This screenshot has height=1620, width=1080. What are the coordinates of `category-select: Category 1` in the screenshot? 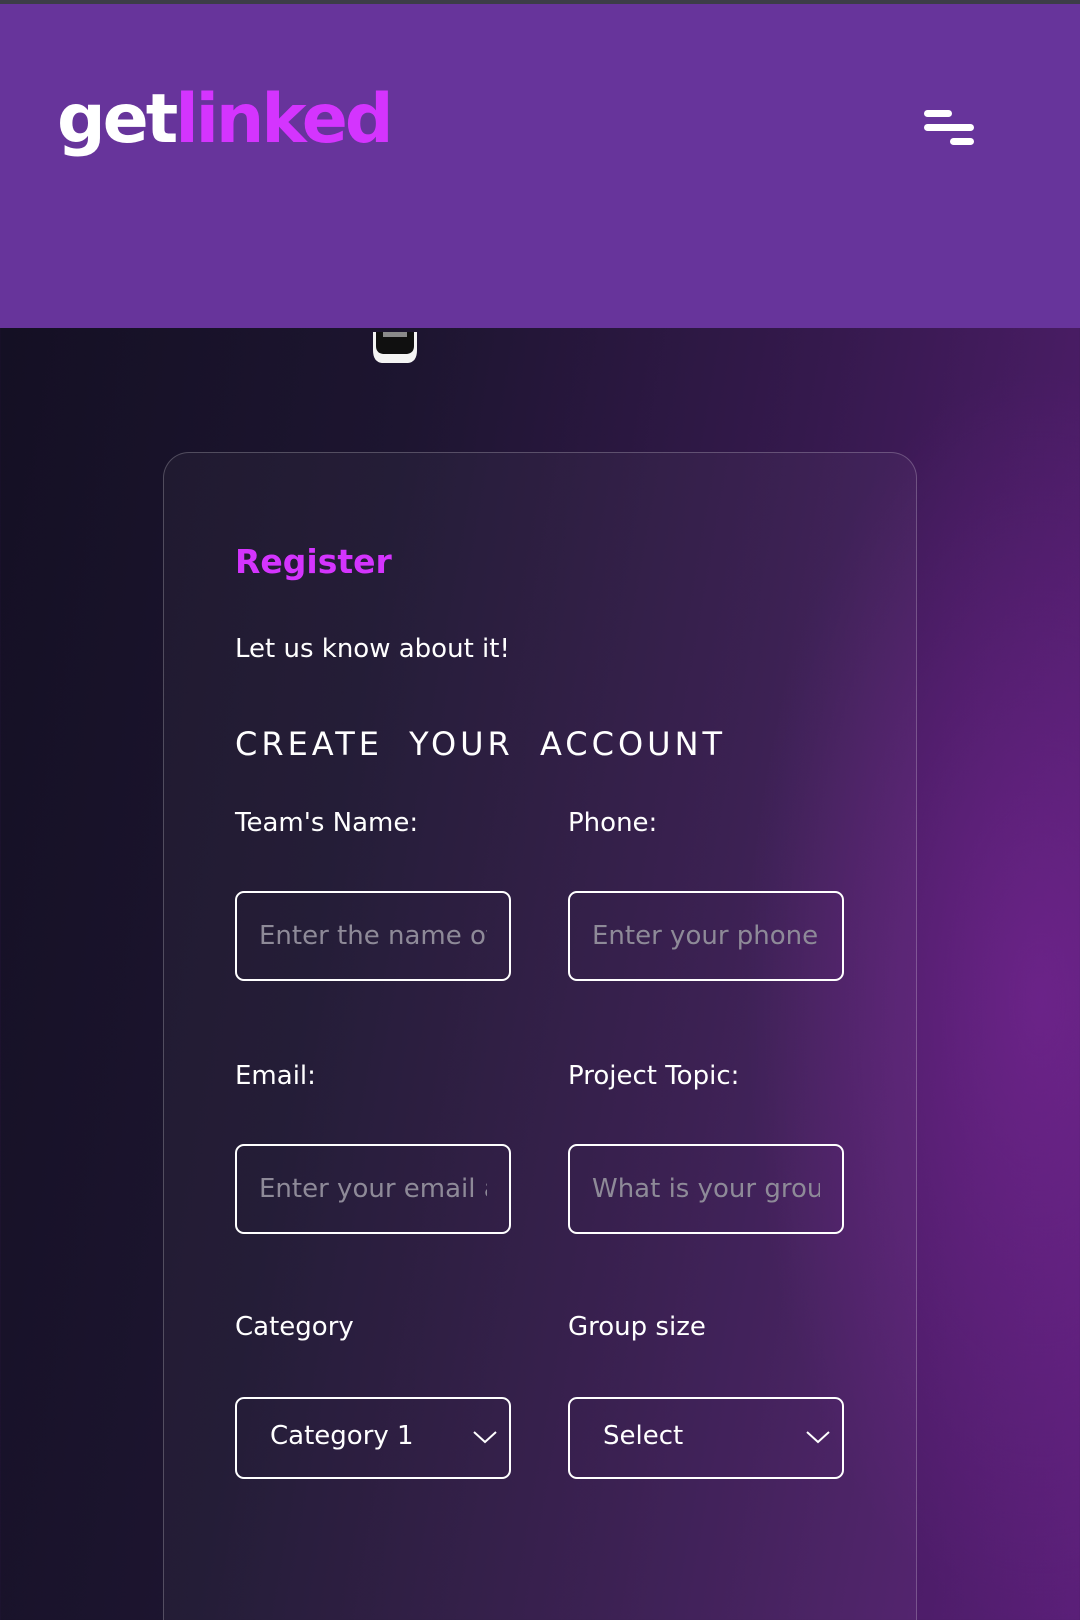 It's located at (373, 1438).